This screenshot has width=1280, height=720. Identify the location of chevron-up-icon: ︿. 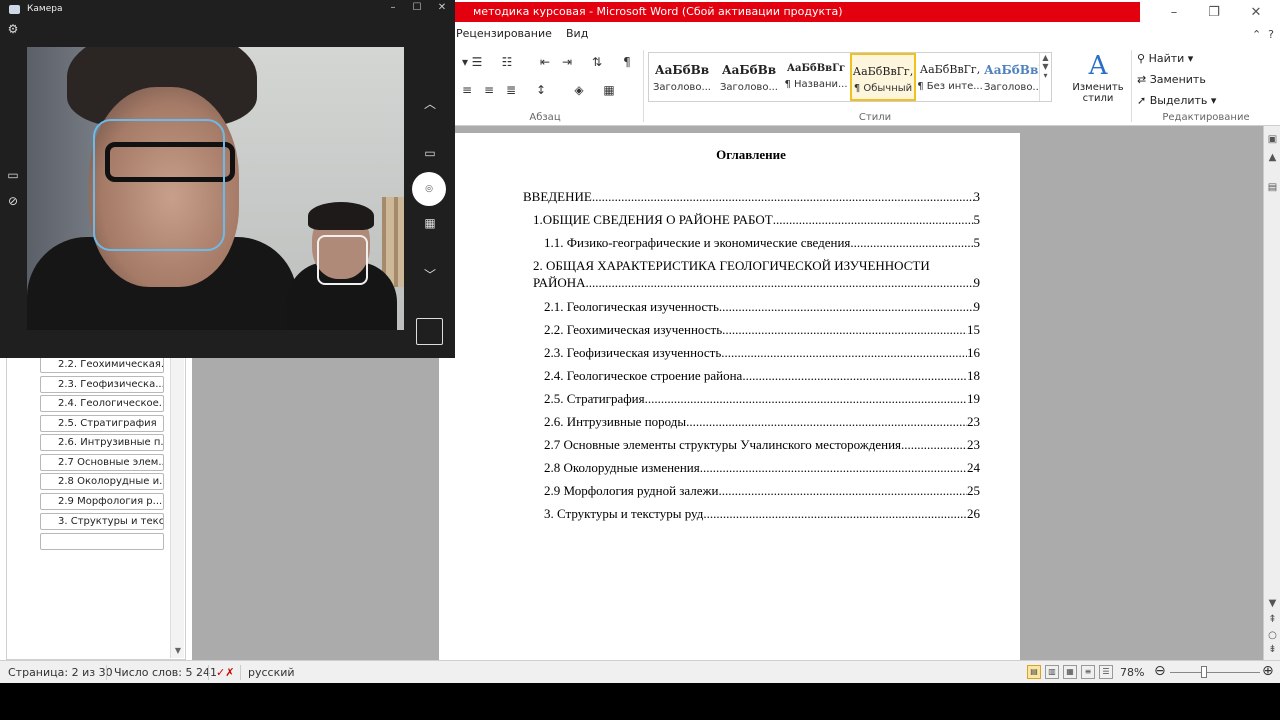
(430, 103).